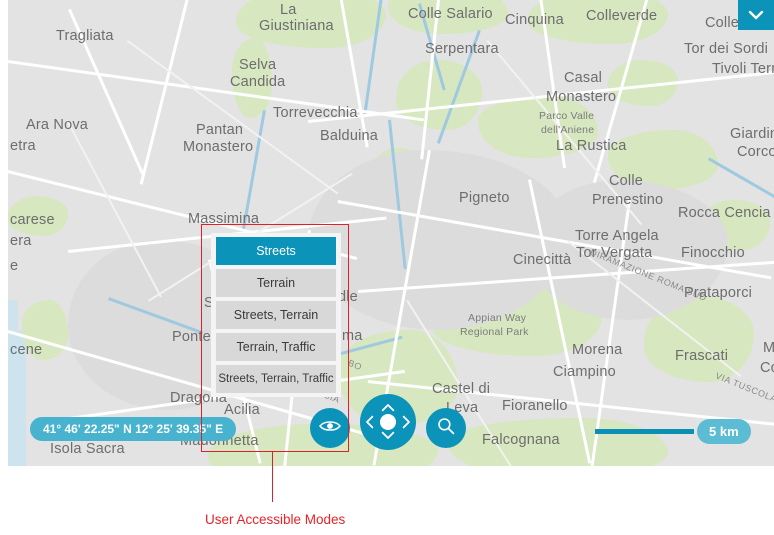  I want to click on chevron-down-icon, so click(756, 15).